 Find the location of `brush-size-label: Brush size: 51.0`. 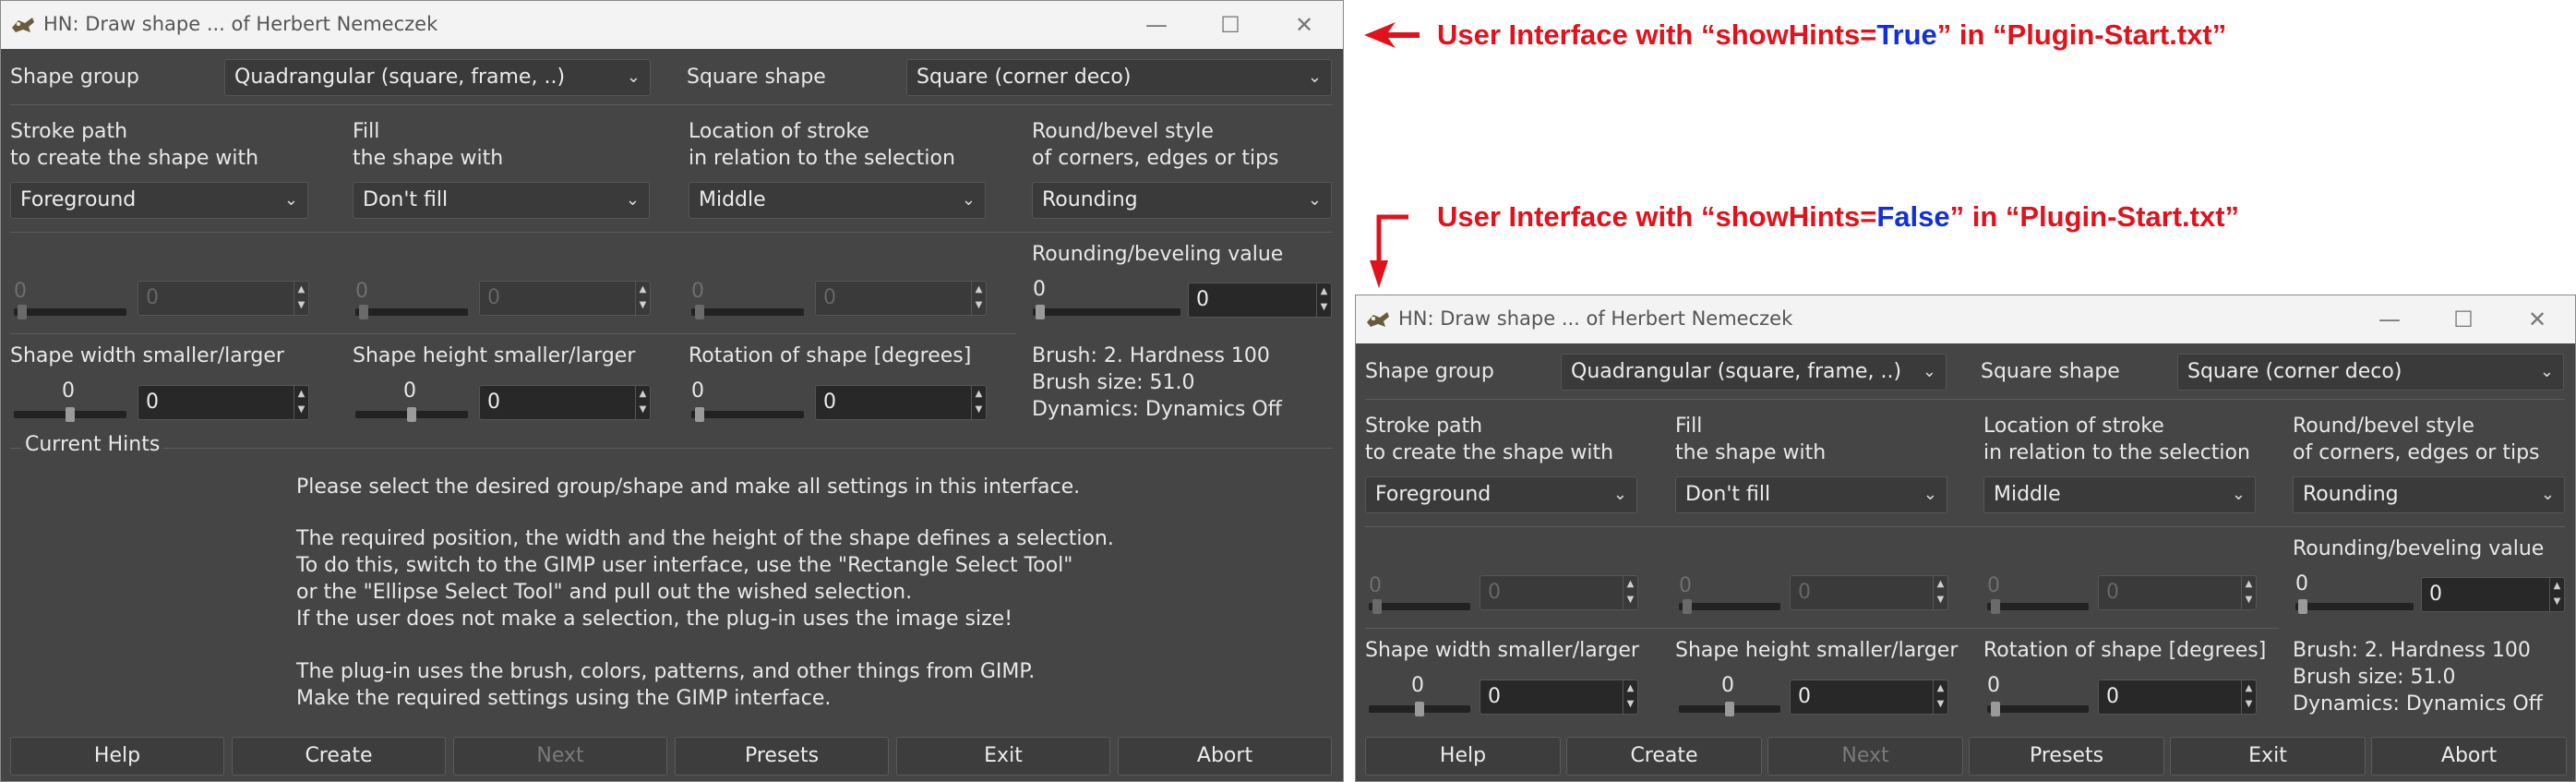

brush-size-label: Brush size: 51.0 is located at coordinates (1114, 382).